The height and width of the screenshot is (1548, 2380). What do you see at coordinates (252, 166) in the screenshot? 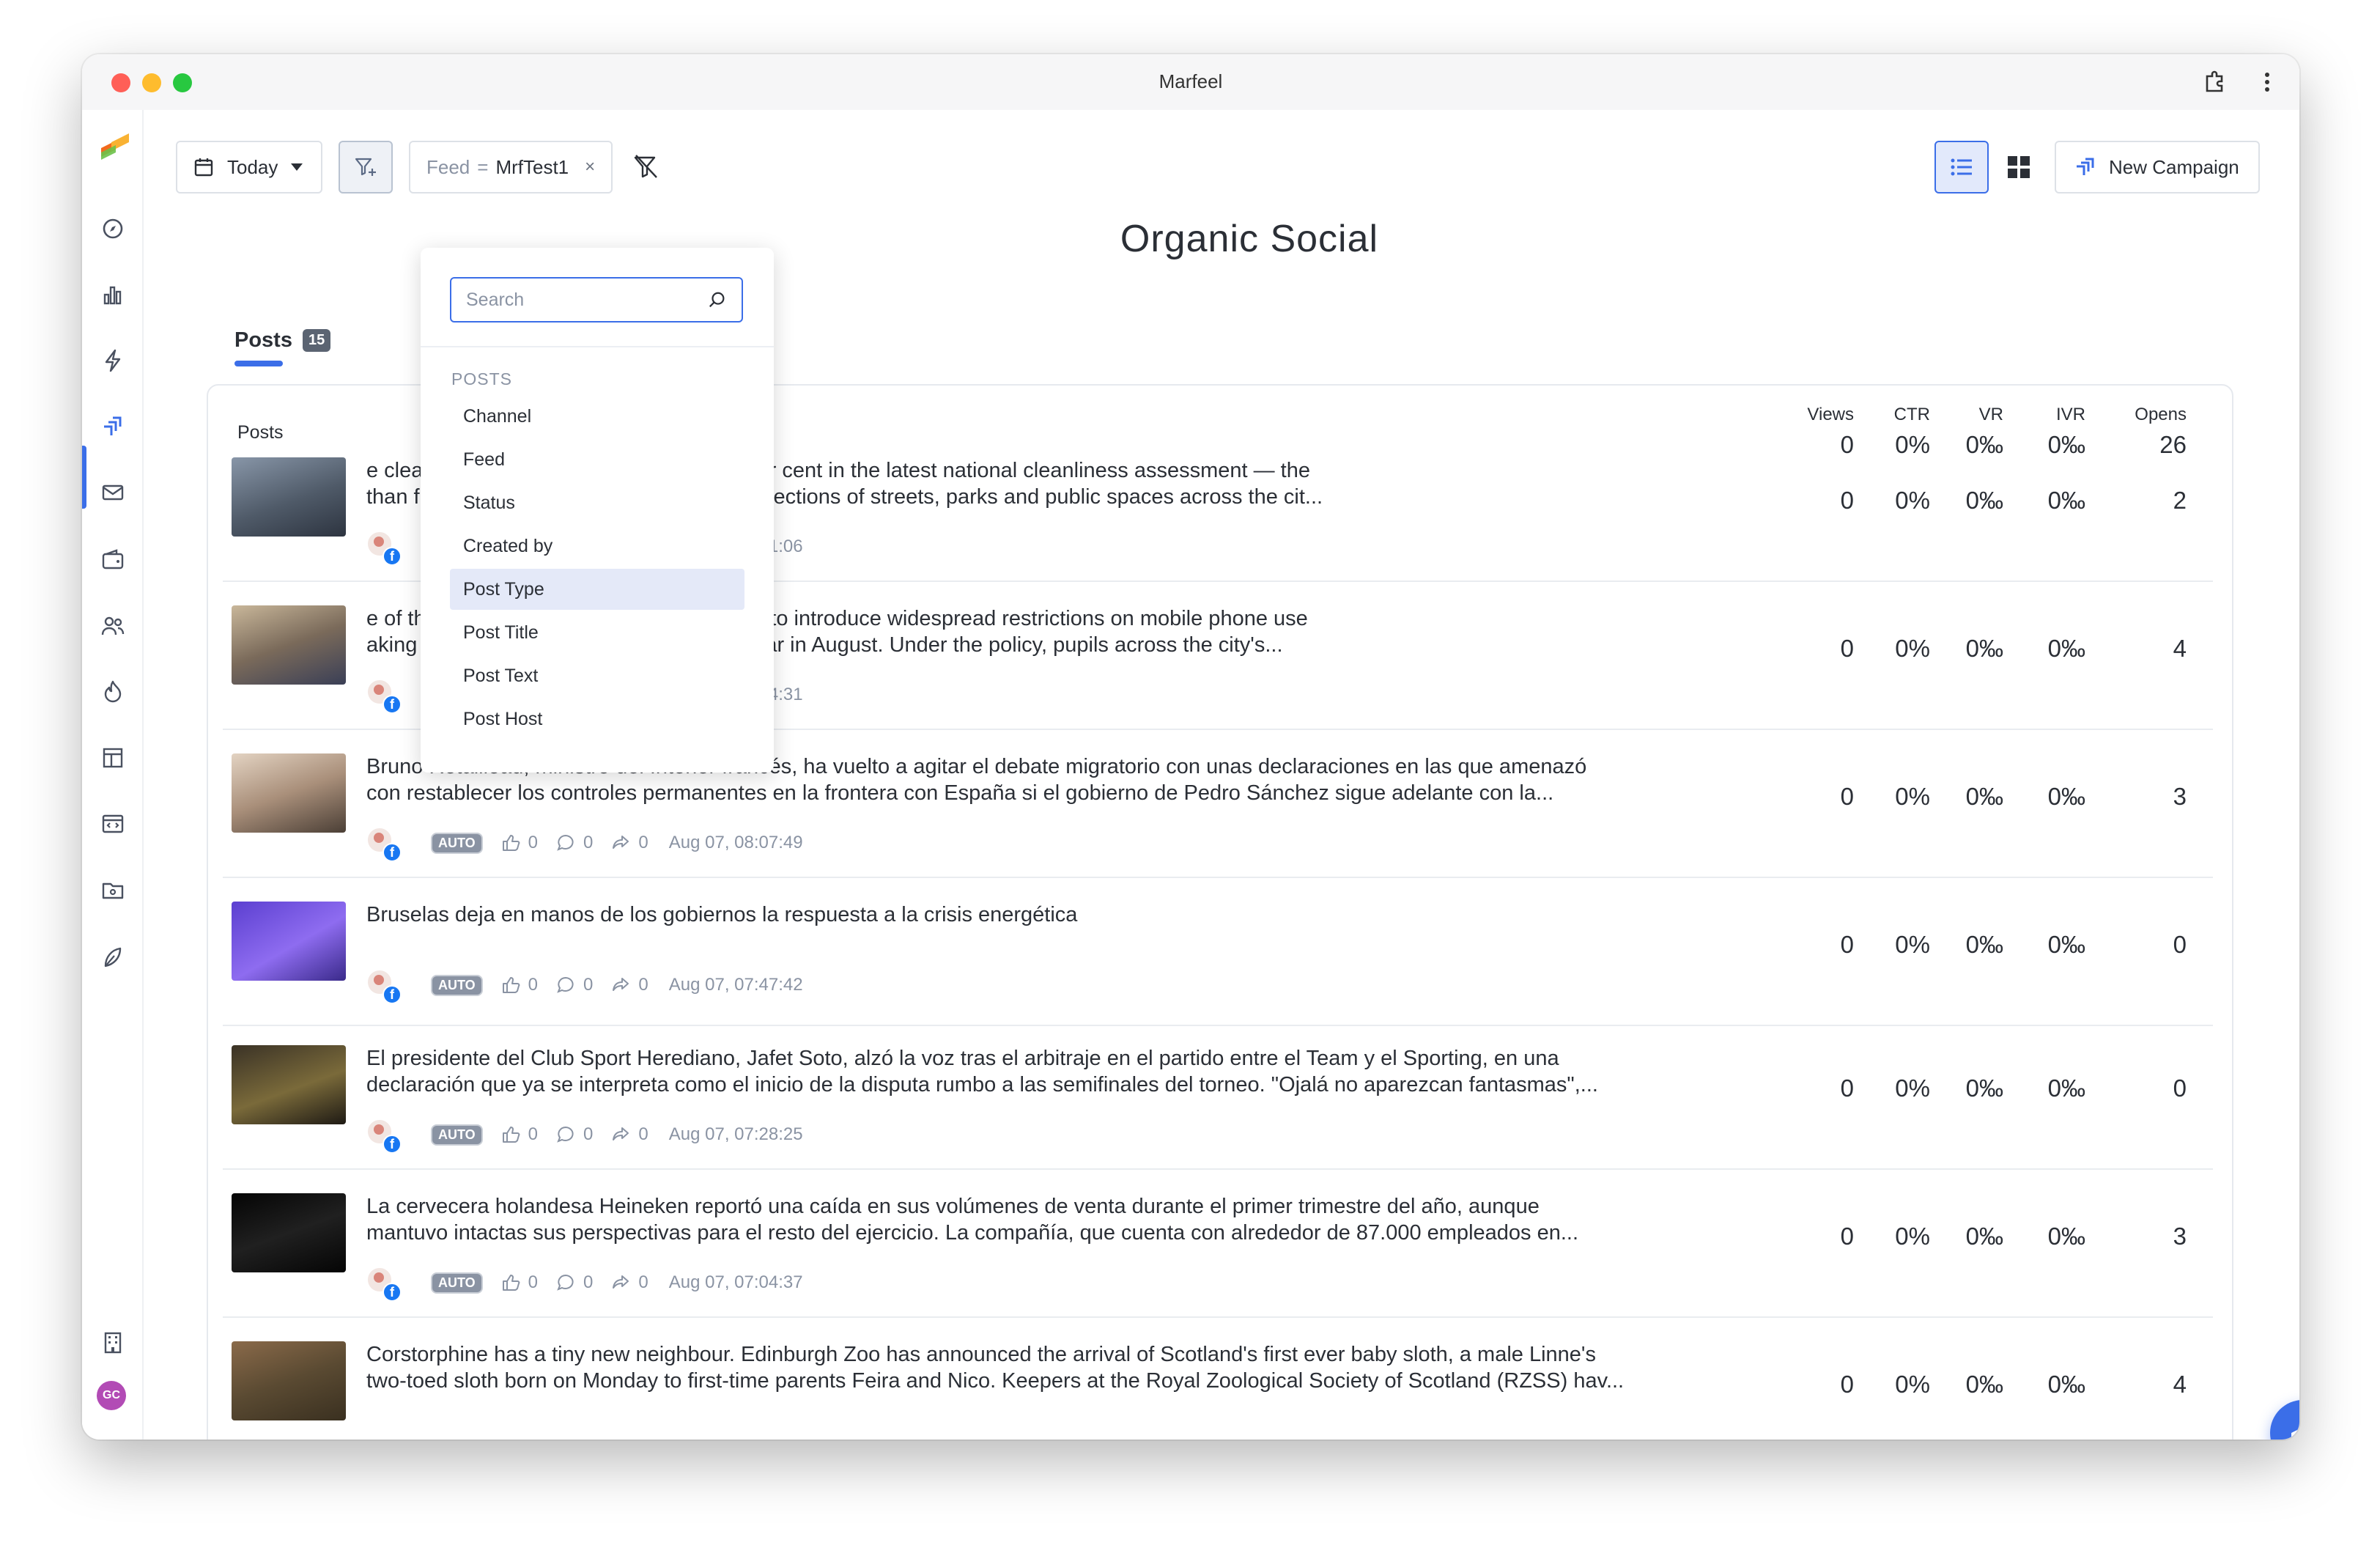
I see `date-range-label: Today` at bounding box center [252, 166].